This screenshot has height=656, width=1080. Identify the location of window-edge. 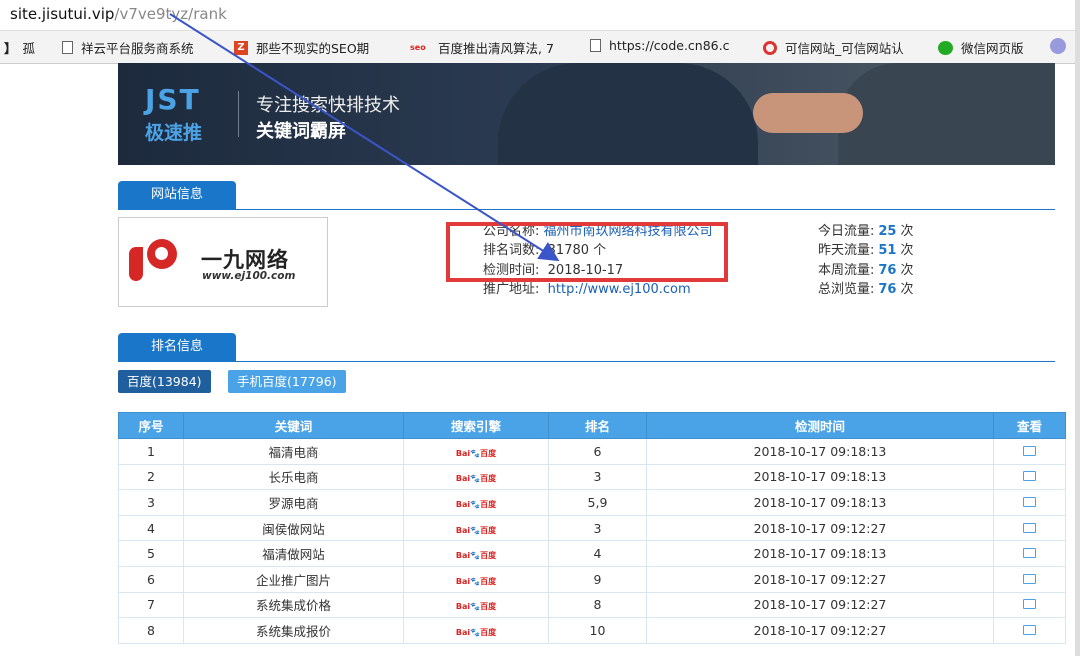
(1077, 328).